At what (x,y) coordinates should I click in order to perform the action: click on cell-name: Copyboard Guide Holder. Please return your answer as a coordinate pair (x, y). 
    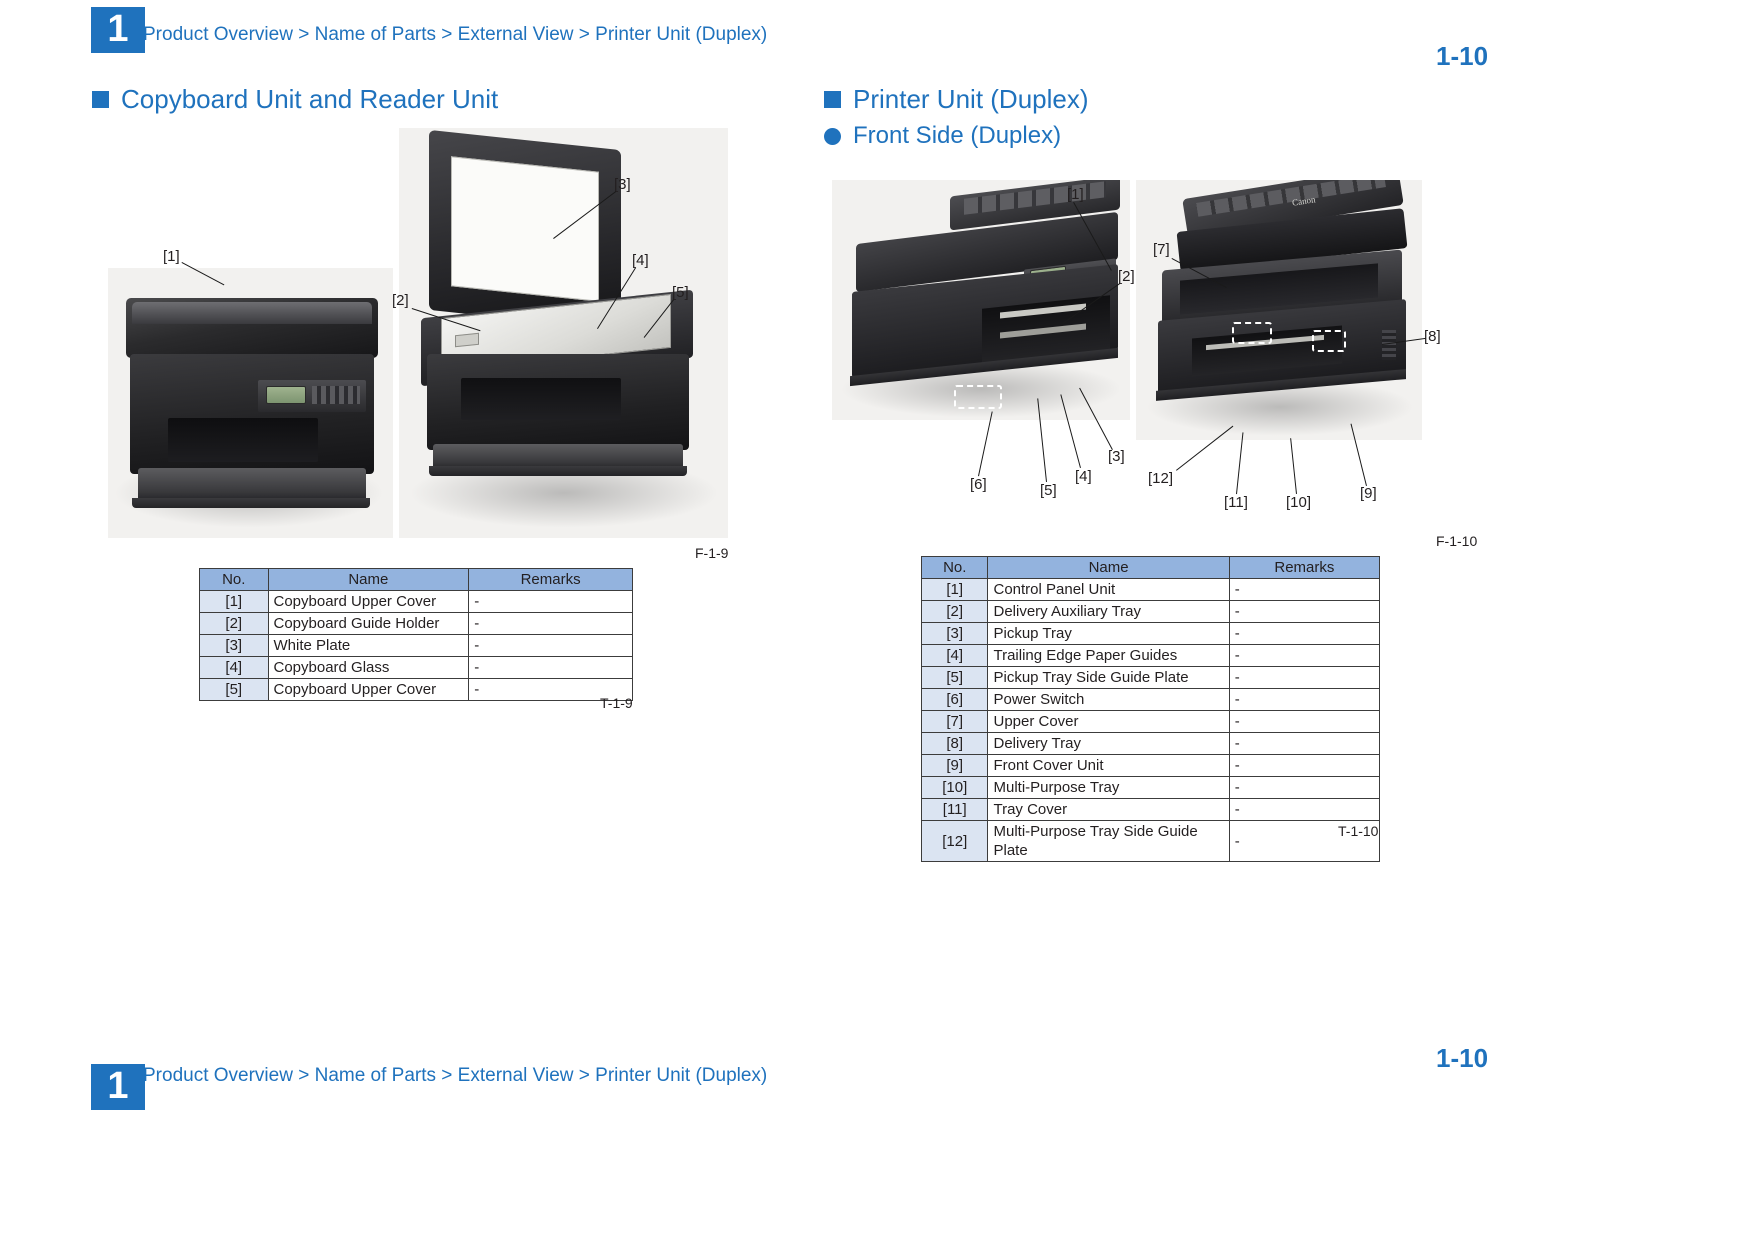
    Looking at the image, I should click on (368, 623).